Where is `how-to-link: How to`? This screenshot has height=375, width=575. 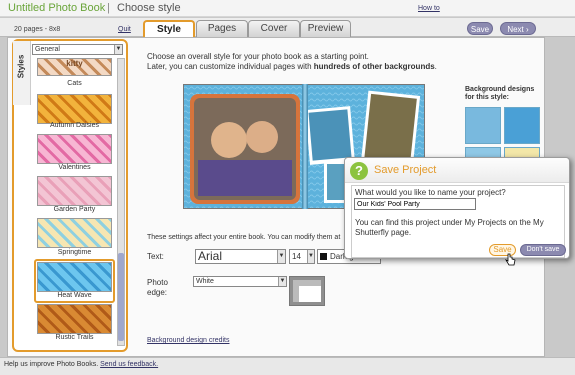
how-to-link: How to is located at coordinates (429, 8).